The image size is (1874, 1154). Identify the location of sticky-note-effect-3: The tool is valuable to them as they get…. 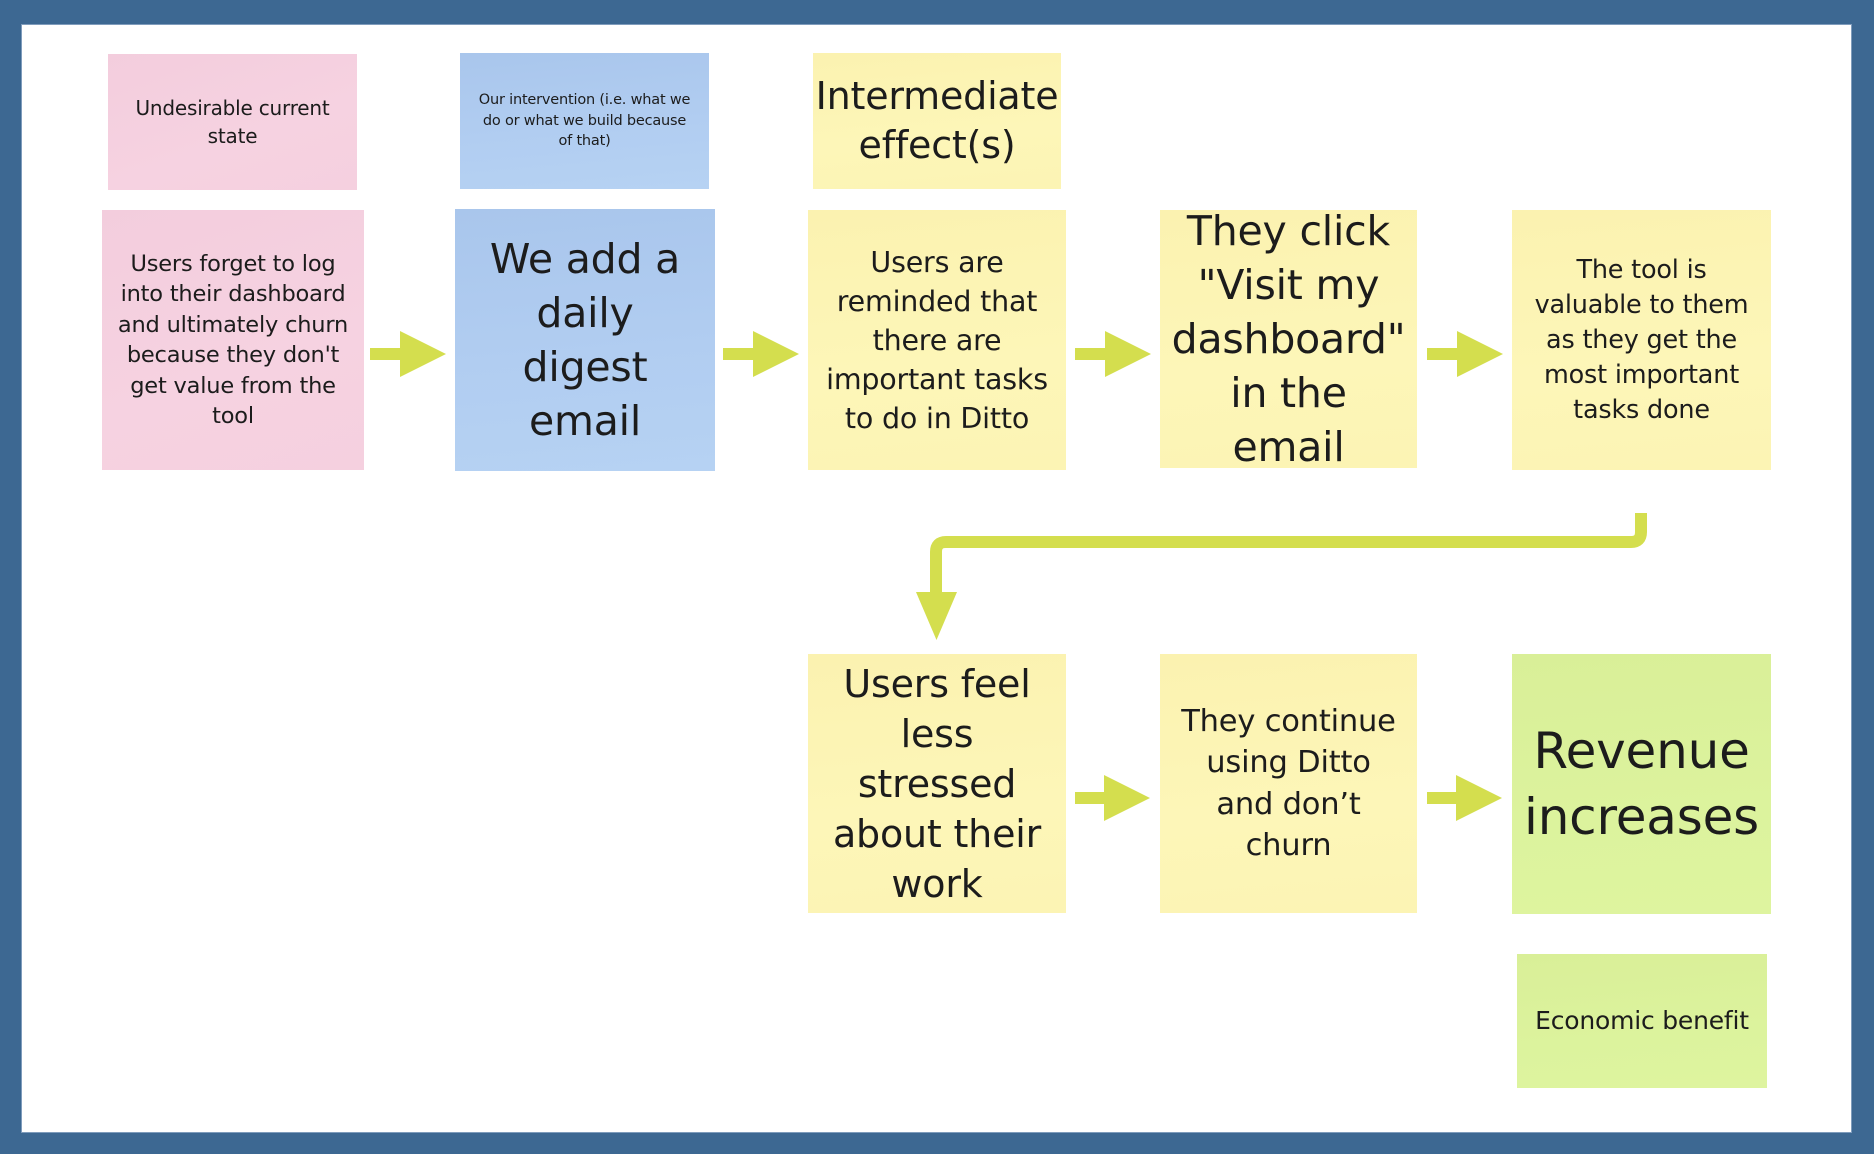
(1641, 340).